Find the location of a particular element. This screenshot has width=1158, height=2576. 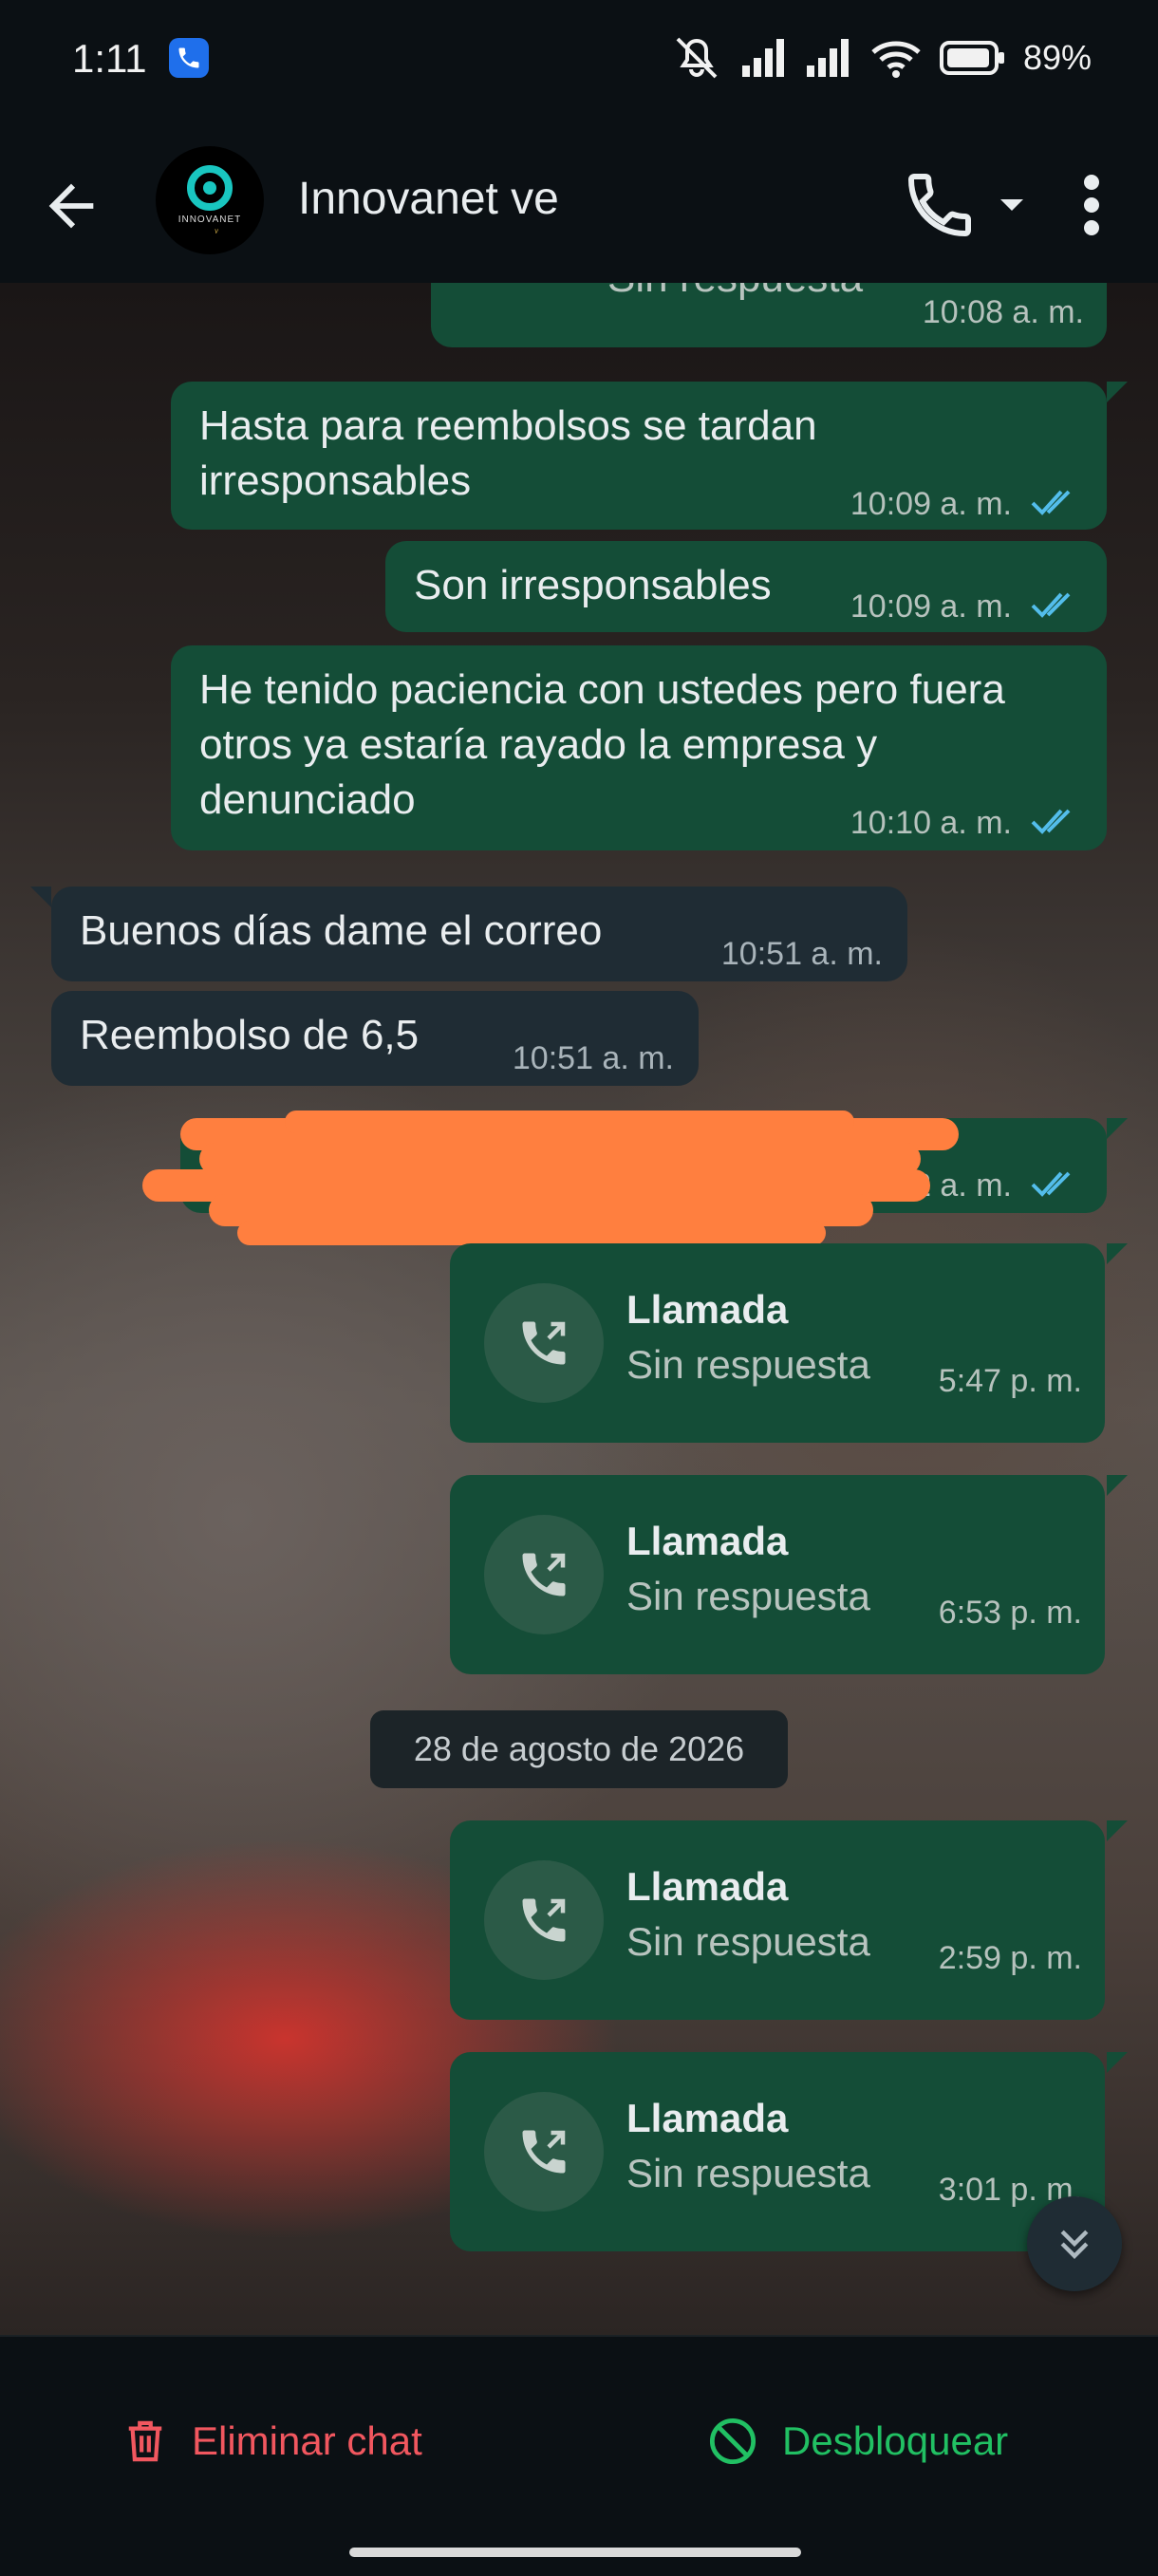

back-button is located at coordinates (71, 206).